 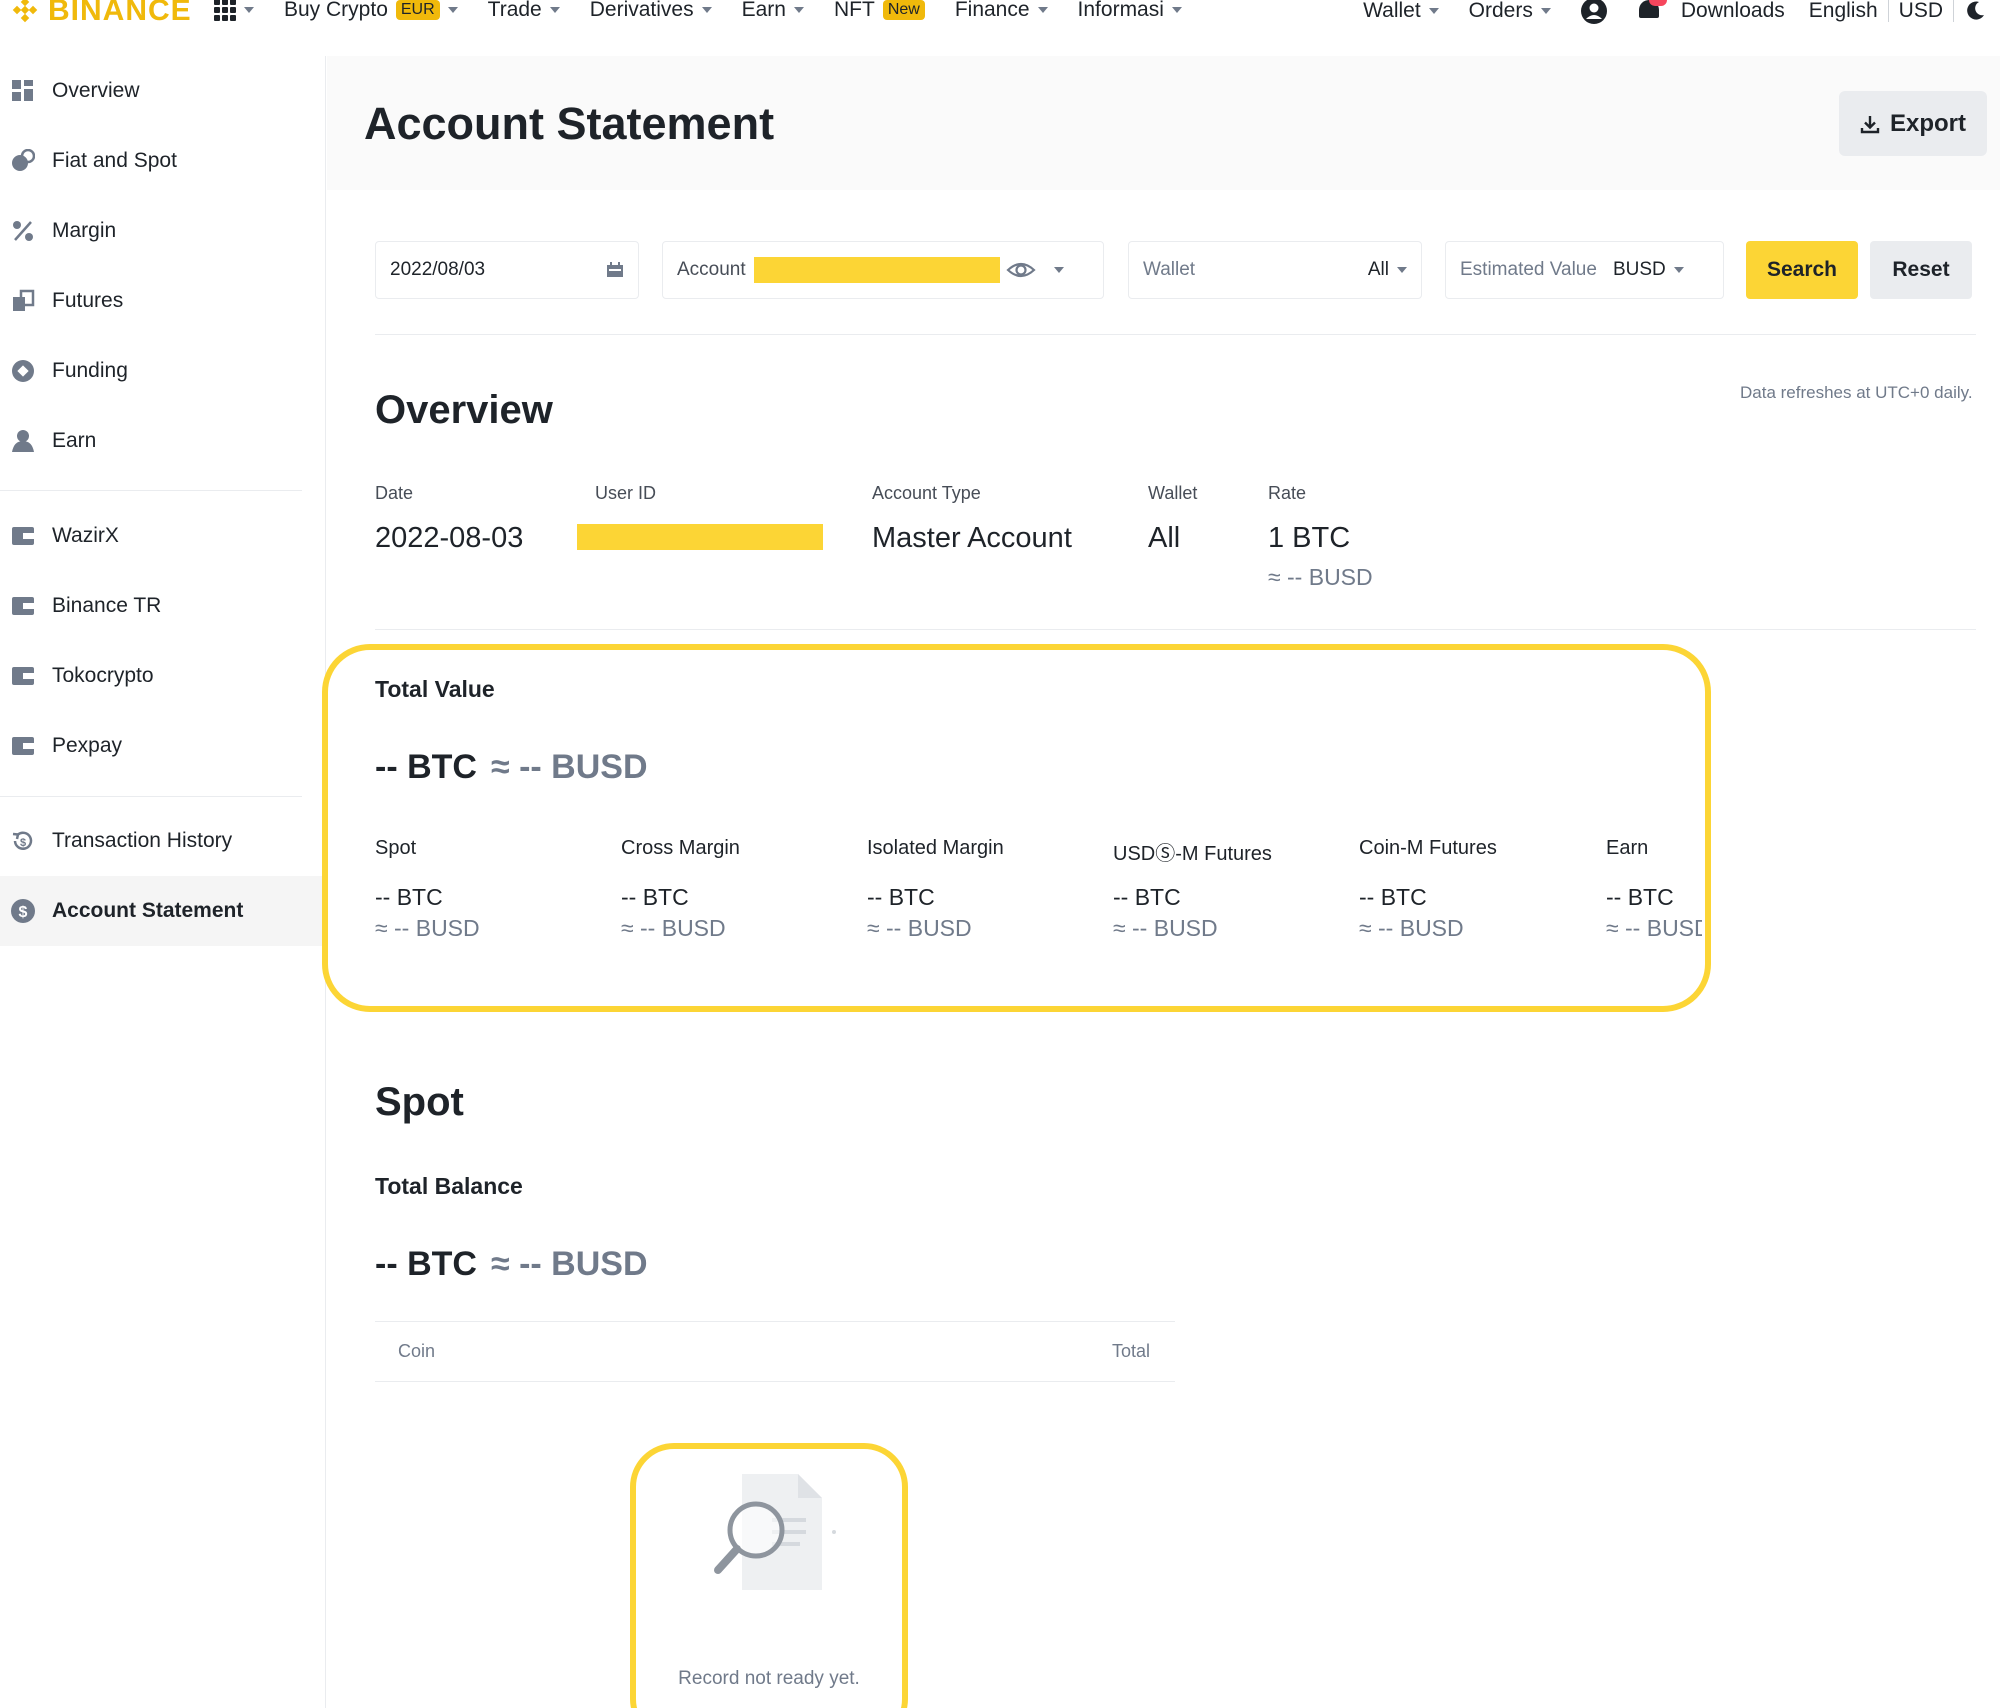 I want to click on profile-button, so click(x=1593, y=12).